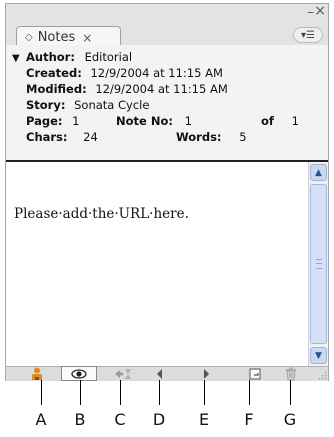  Describe the element at coordinates (320, 11) in the screenshot. I see `close-icon: ×` at that location.